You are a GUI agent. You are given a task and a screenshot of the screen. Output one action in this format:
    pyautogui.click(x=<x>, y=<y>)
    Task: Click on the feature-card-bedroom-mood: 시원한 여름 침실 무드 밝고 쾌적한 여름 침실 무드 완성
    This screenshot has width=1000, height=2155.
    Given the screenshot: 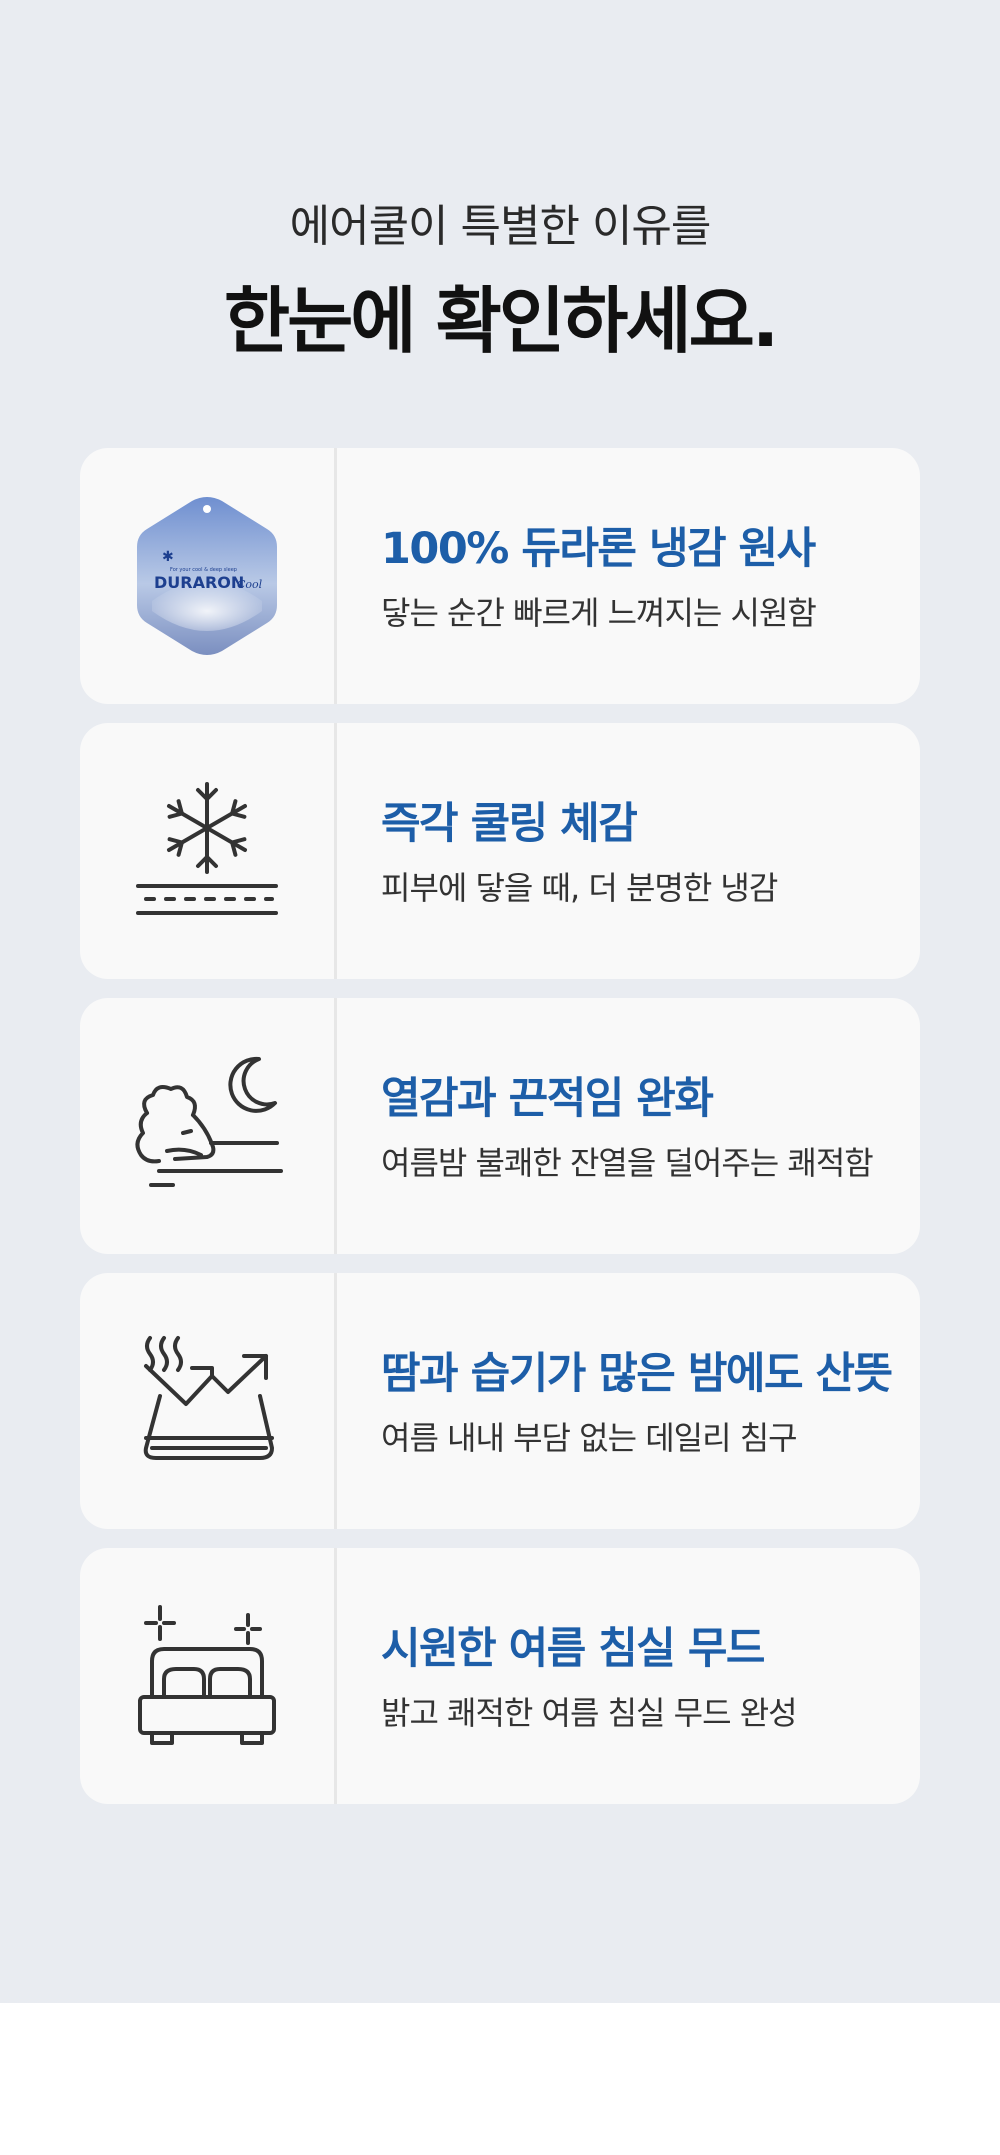 What is the action you would take?
    pyautogui.click(x=500, y=1676)
    